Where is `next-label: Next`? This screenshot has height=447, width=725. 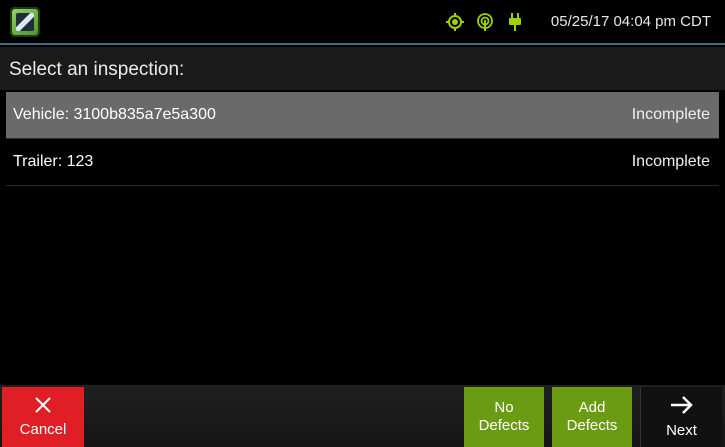
next-label: Next is located at coordinates (681, 430).